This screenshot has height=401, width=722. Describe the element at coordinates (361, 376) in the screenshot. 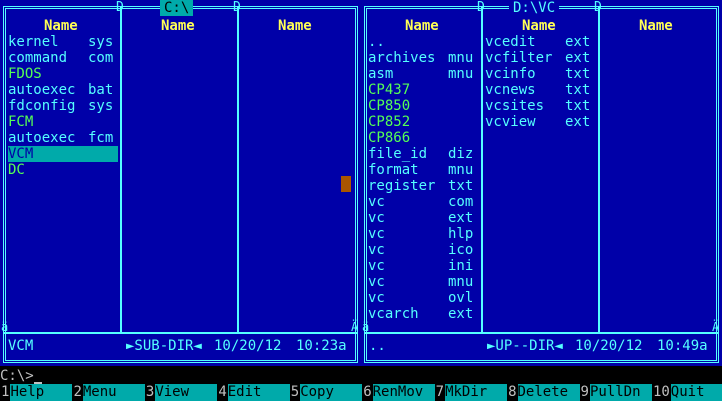

I see `command-line: C:\>` at that location.